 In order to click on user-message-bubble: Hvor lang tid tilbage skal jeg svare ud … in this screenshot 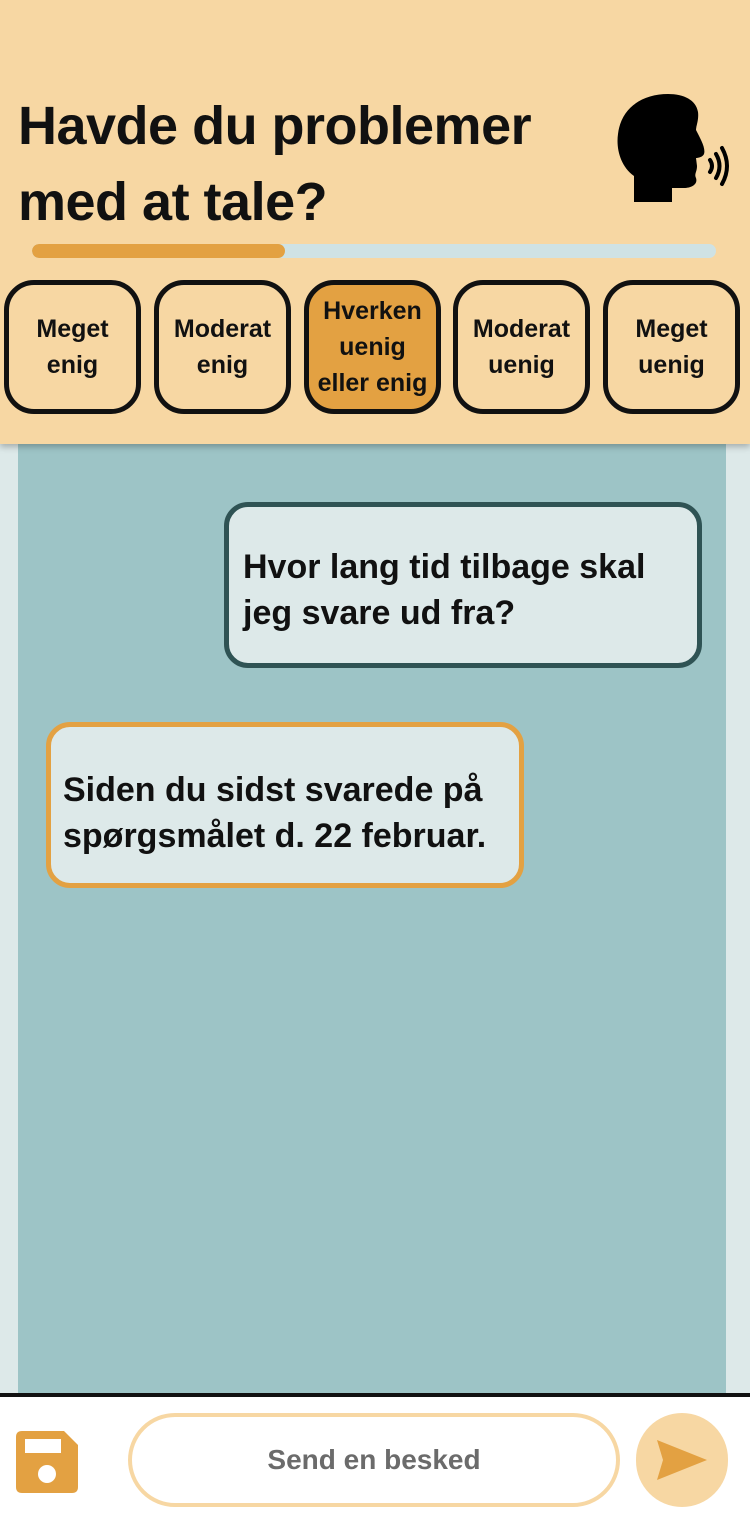, I will do `click(463, 585)`.